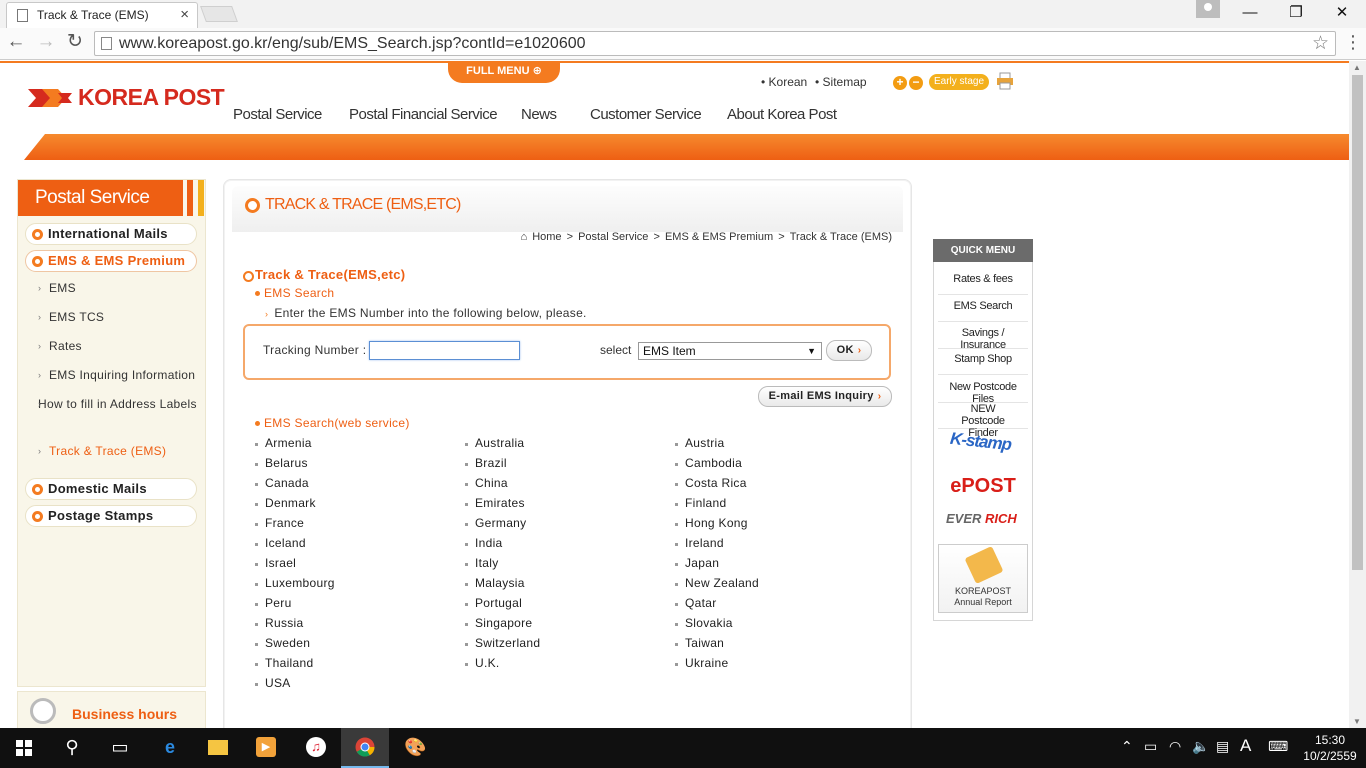 This screenshot has width=1366, height=768. I want to click on country-link: Switzerland, so click(502, 643).